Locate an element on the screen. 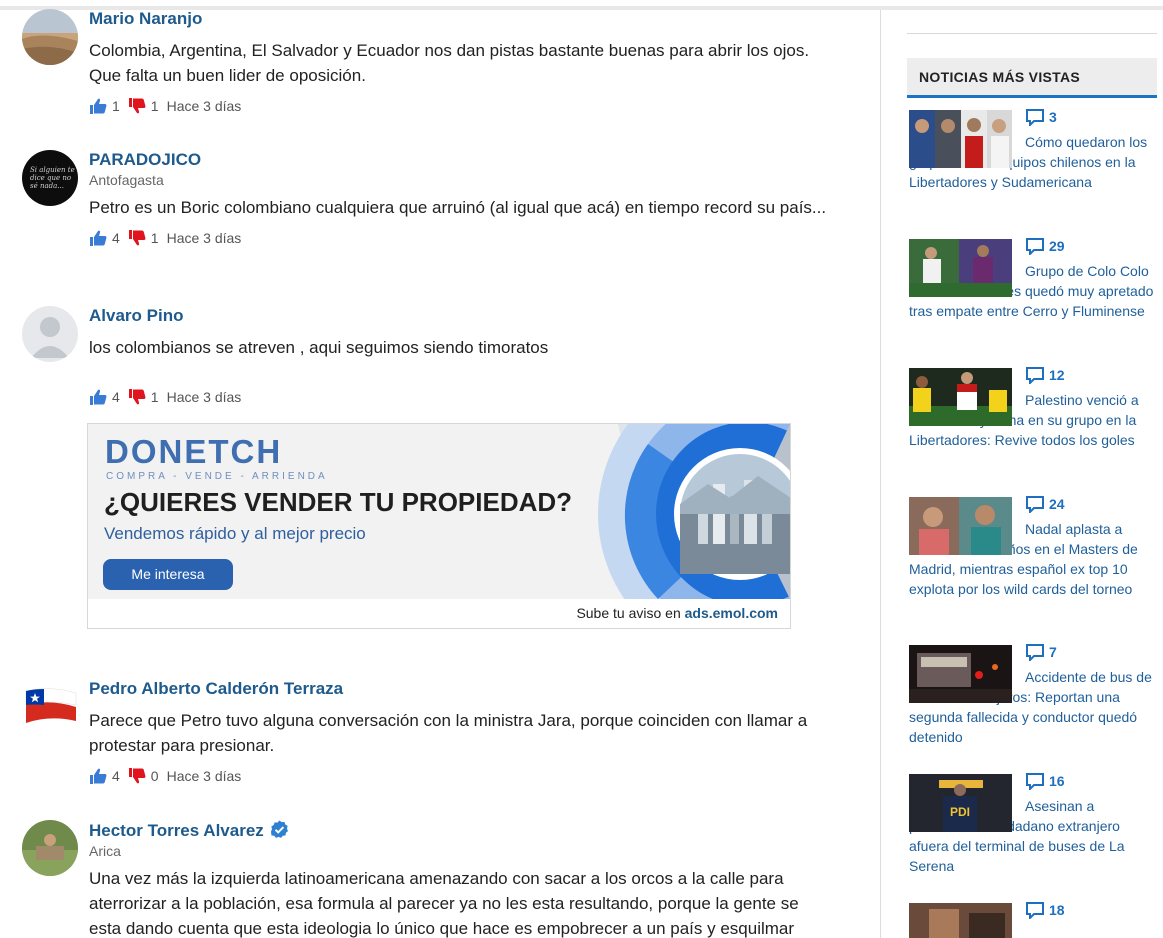 The height and width of the screenshot is (938, 1163). ad-subline: Vendemos rápido y al mejor precio is located at coordinates (235, 533).